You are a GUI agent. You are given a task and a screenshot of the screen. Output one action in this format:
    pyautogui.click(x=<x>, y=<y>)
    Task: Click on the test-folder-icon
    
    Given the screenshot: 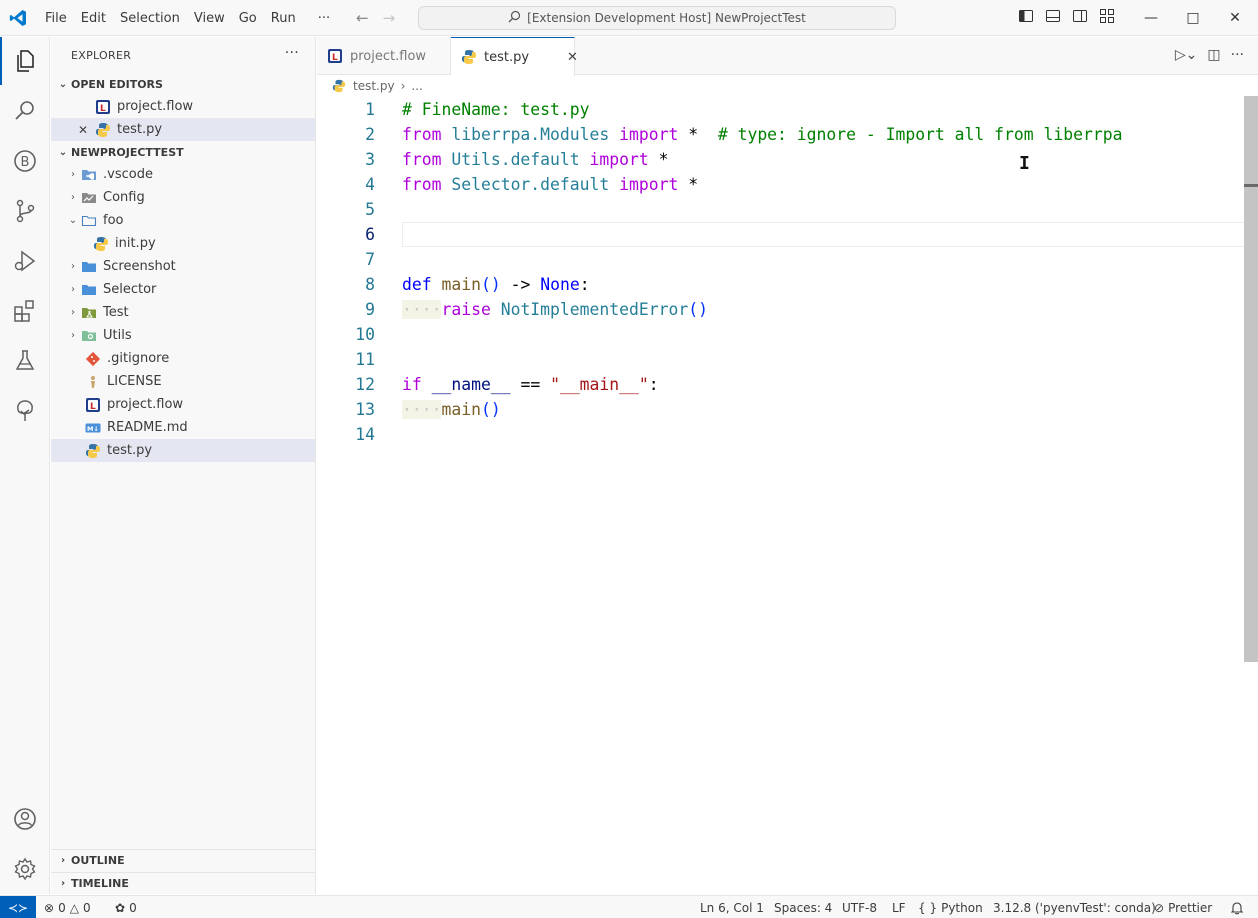 What is the action you would take?
    pyautogui.click(x=89, y=313)
    